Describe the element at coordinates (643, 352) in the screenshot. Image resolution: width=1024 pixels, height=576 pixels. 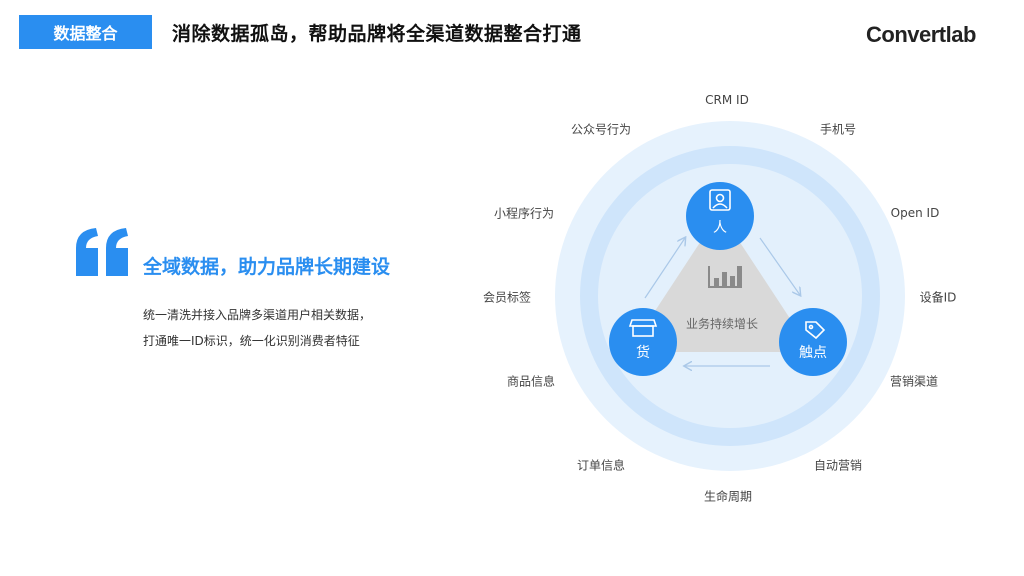
I see `node-goods-label: 货` at that location.